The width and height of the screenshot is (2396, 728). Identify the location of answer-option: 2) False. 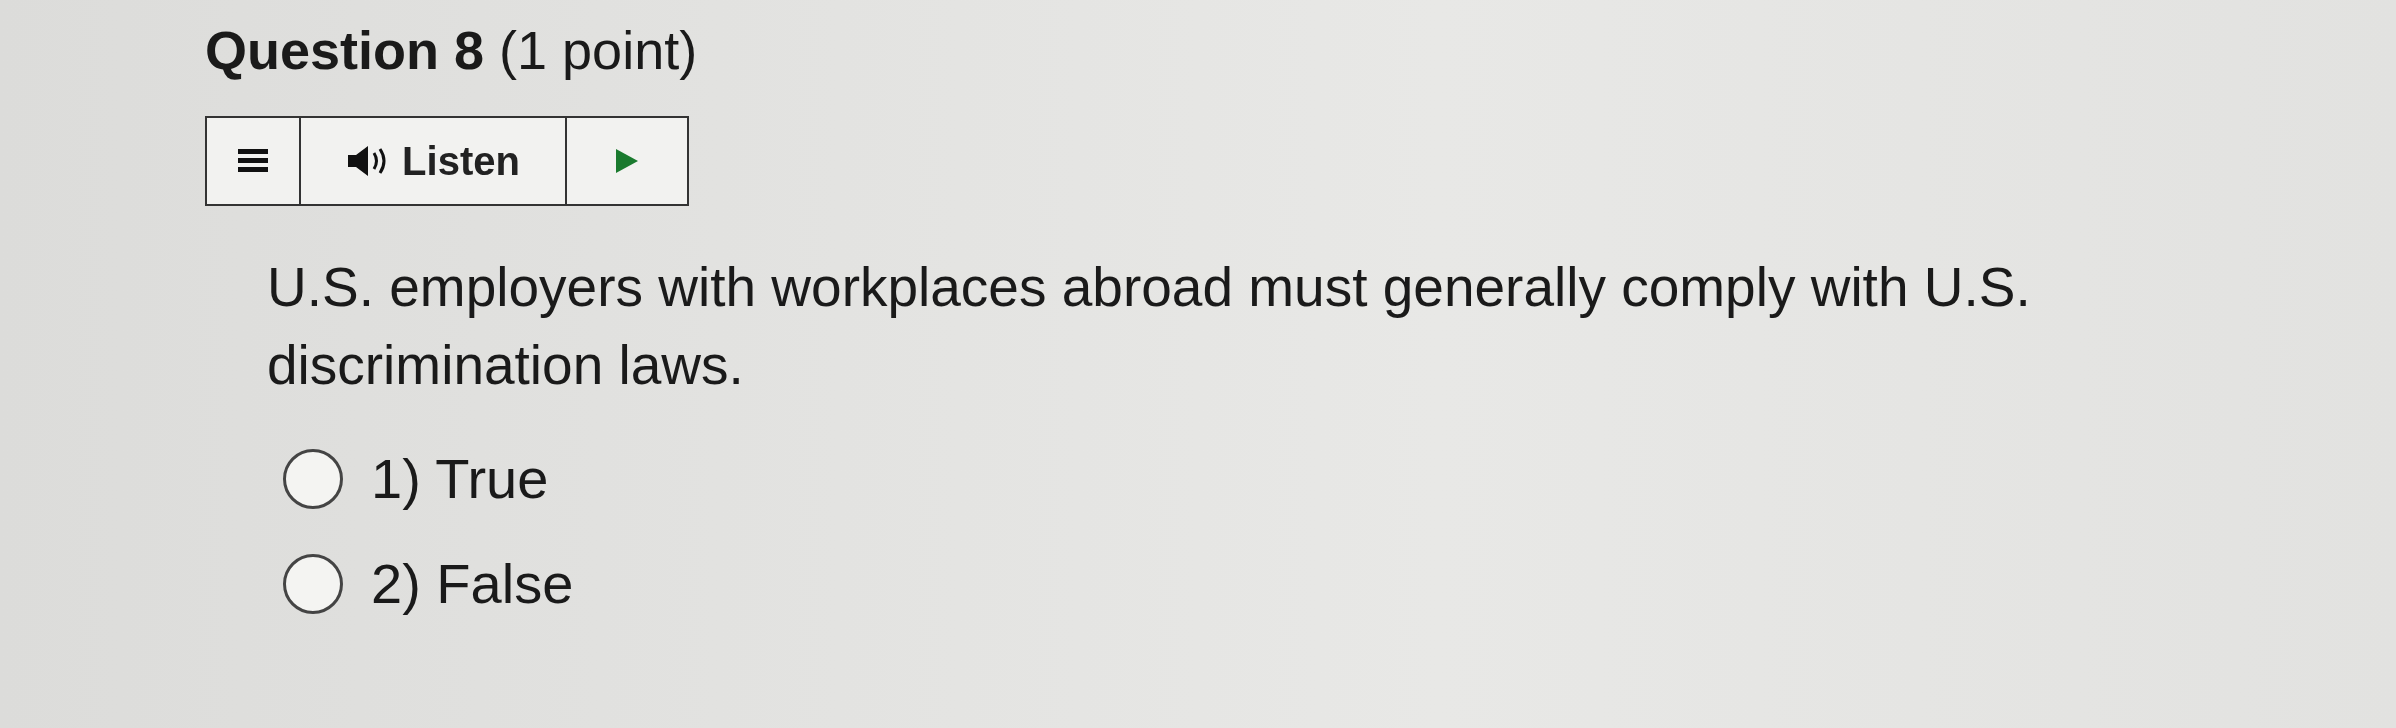
(1339, 583).